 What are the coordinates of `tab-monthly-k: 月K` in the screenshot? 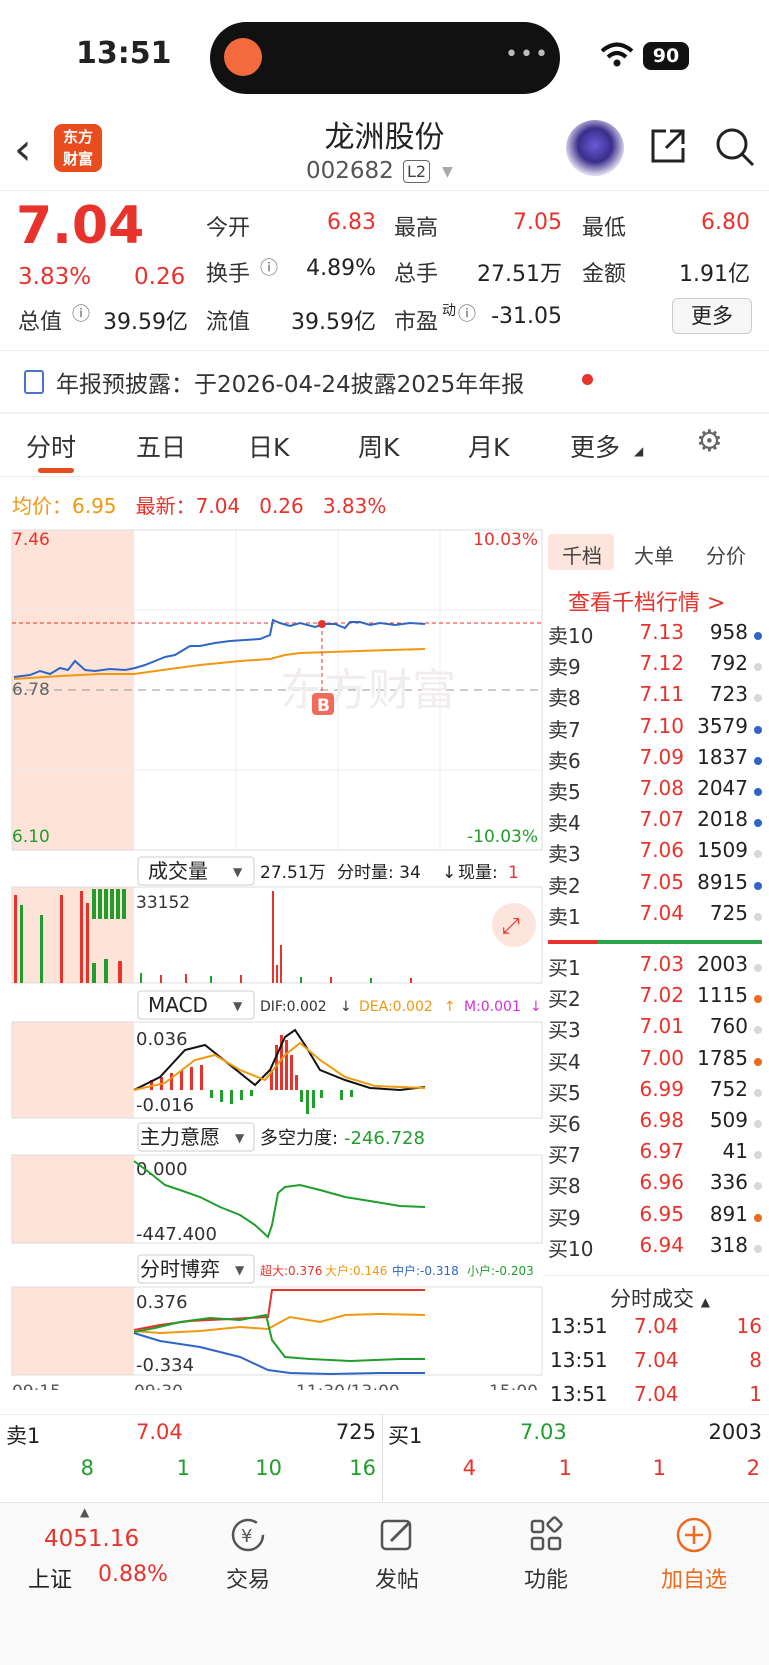 It's located at (488, 446).